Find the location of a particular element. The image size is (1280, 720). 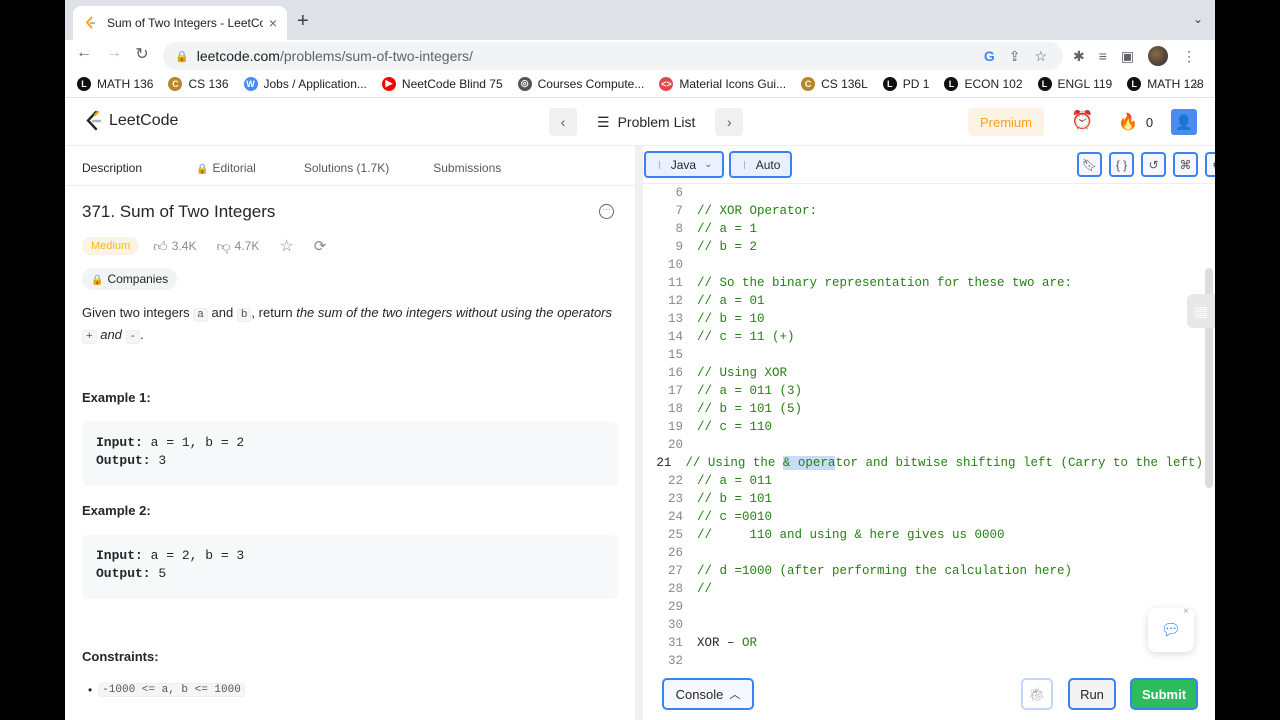

tab-close-icon: × is located at coordinates (273, 23).